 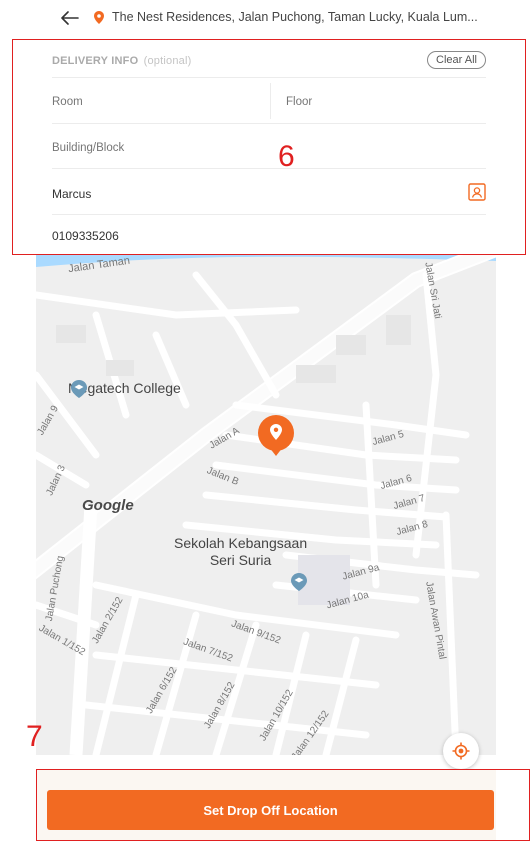 I want to click on poi-megatech-college: Megatech College, so click(x=124, y=389).